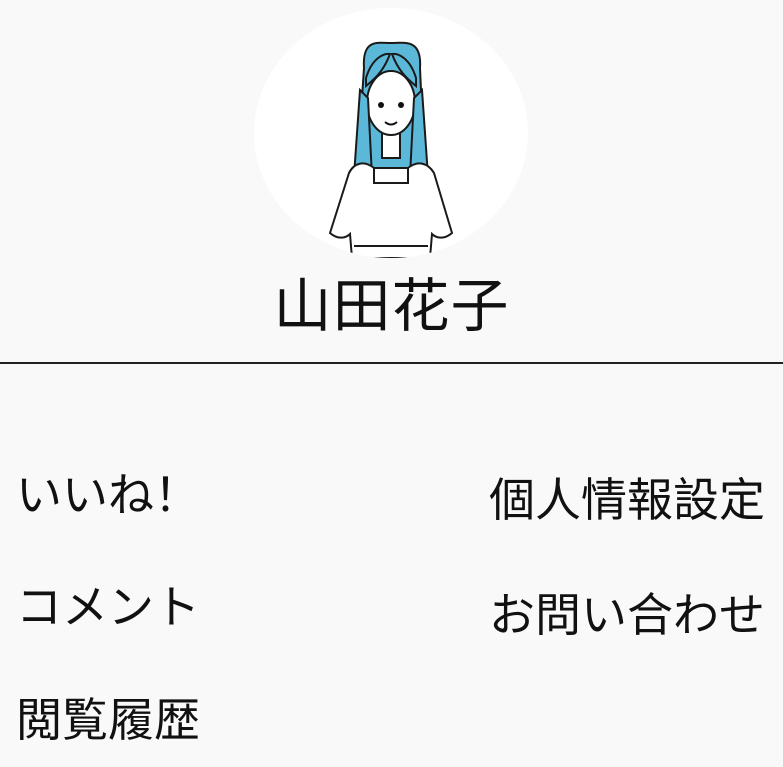 The image size is (783, 767). Describe the element at coordinates (108, 607) in the screenshot. I see `menu-item-comments: コメント` at that location.